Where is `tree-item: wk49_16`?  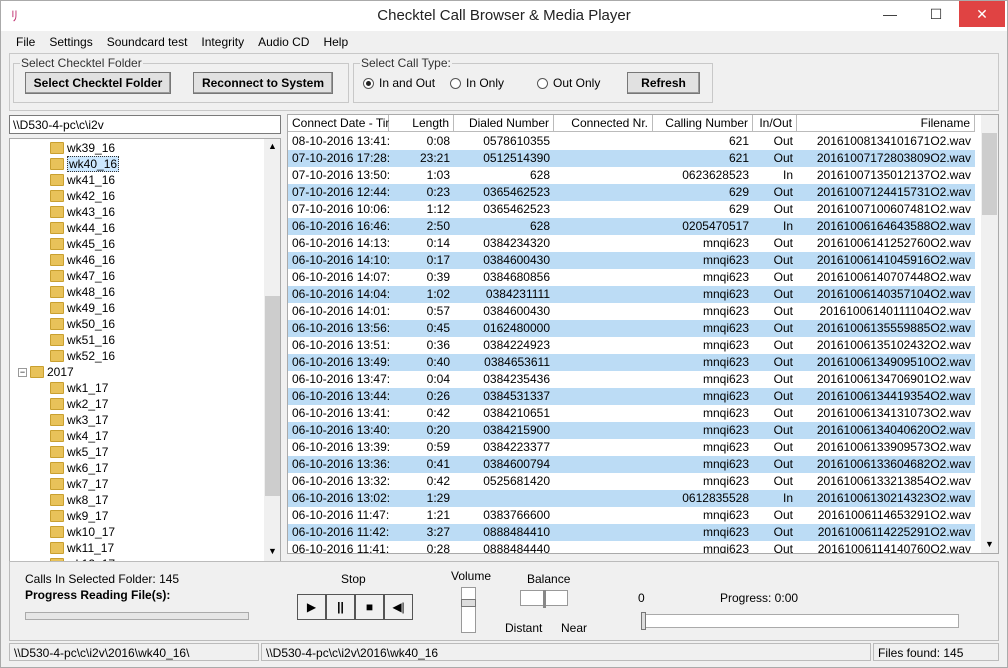
tree-item: wk49_16 is located at coordinates (82, 308).